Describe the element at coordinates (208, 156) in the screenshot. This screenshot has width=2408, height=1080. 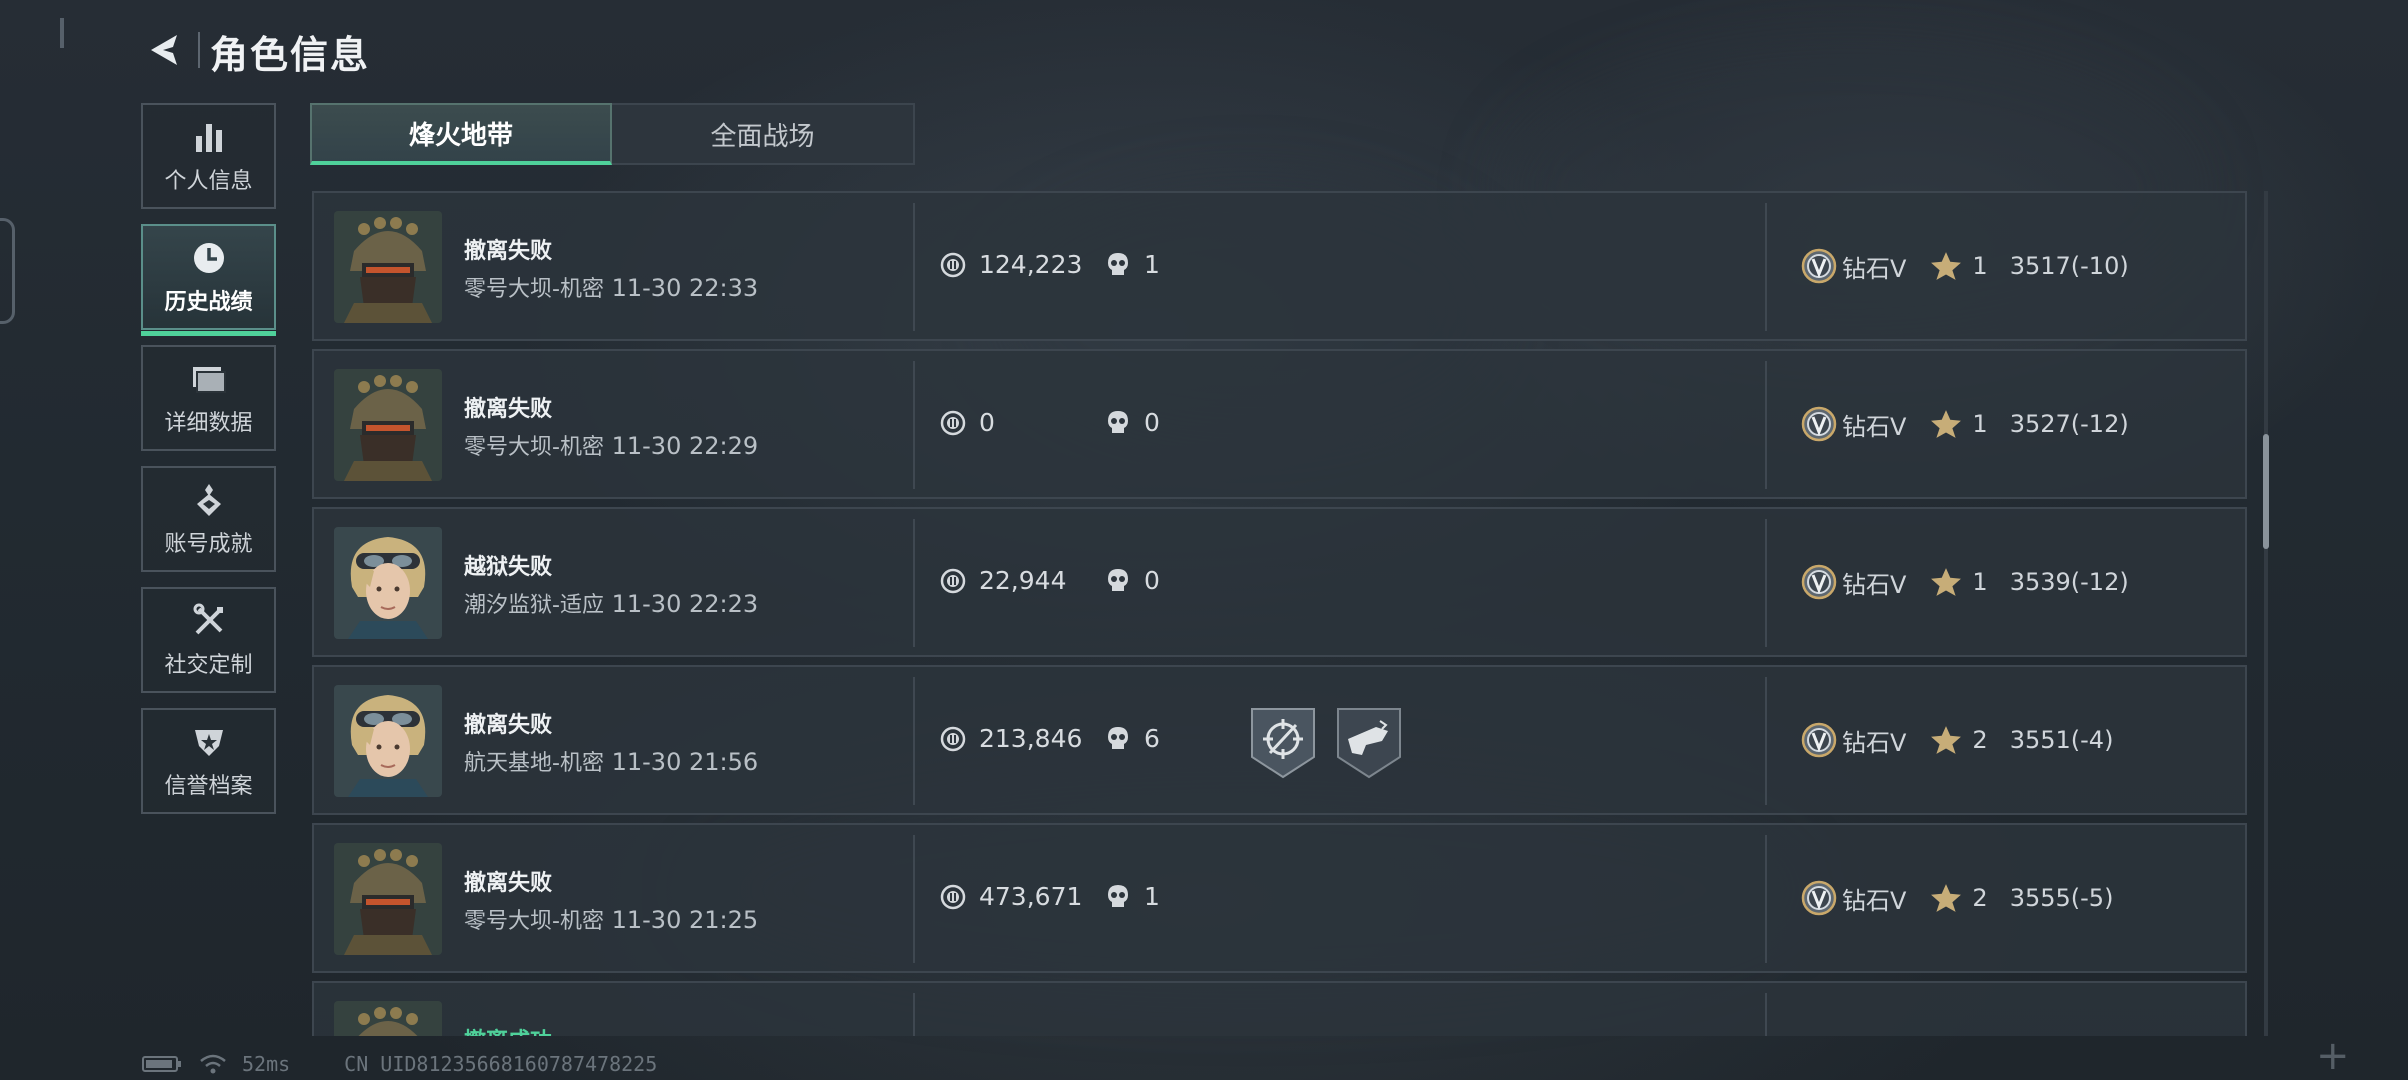
I see `nav-item-personal-info: 个人信息` at that location.